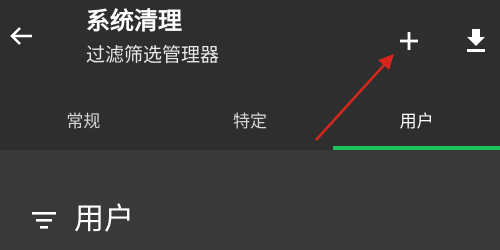 The width and height of the screenshot is (500, 250). Describe the element at coordinates (152, 37) in the screenshot. I see `title-block: 系统清理 过滤筛选管理器` at that location.